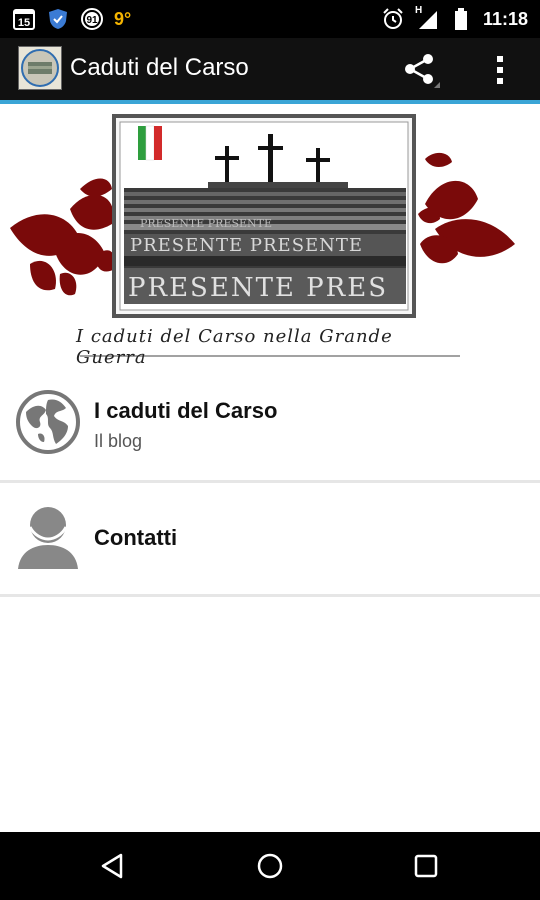 This screenshot has height=900, width=540. What do you see at coordinates (270, 19) in the screenshot?
I see `status-bar: 15 91 9° H 11:18` at bounding box center [270, 19].